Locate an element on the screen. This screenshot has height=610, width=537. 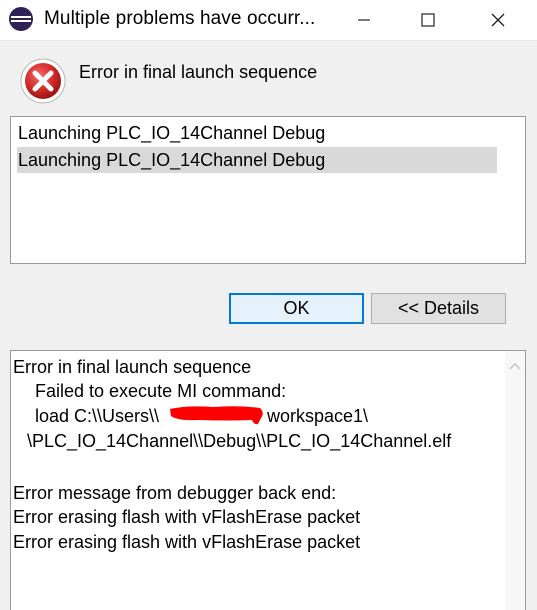
details-line: workspace1\ is located at coordinates (318, 416).